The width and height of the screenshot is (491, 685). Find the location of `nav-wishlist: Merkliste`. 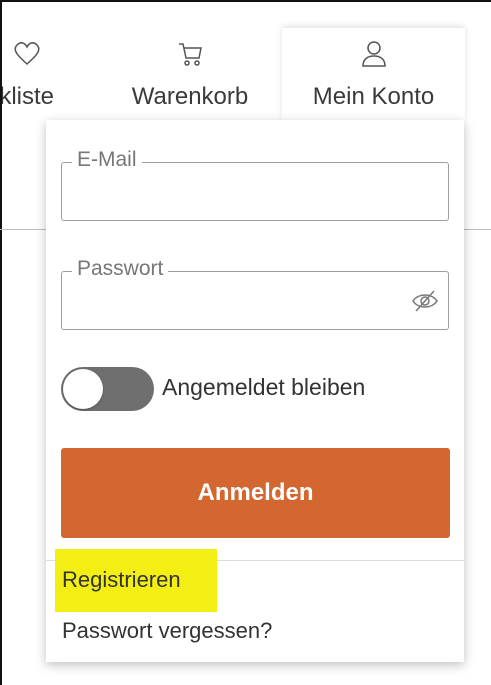

nav-wishlist: Merkliste is located at coordinates (40, 74).